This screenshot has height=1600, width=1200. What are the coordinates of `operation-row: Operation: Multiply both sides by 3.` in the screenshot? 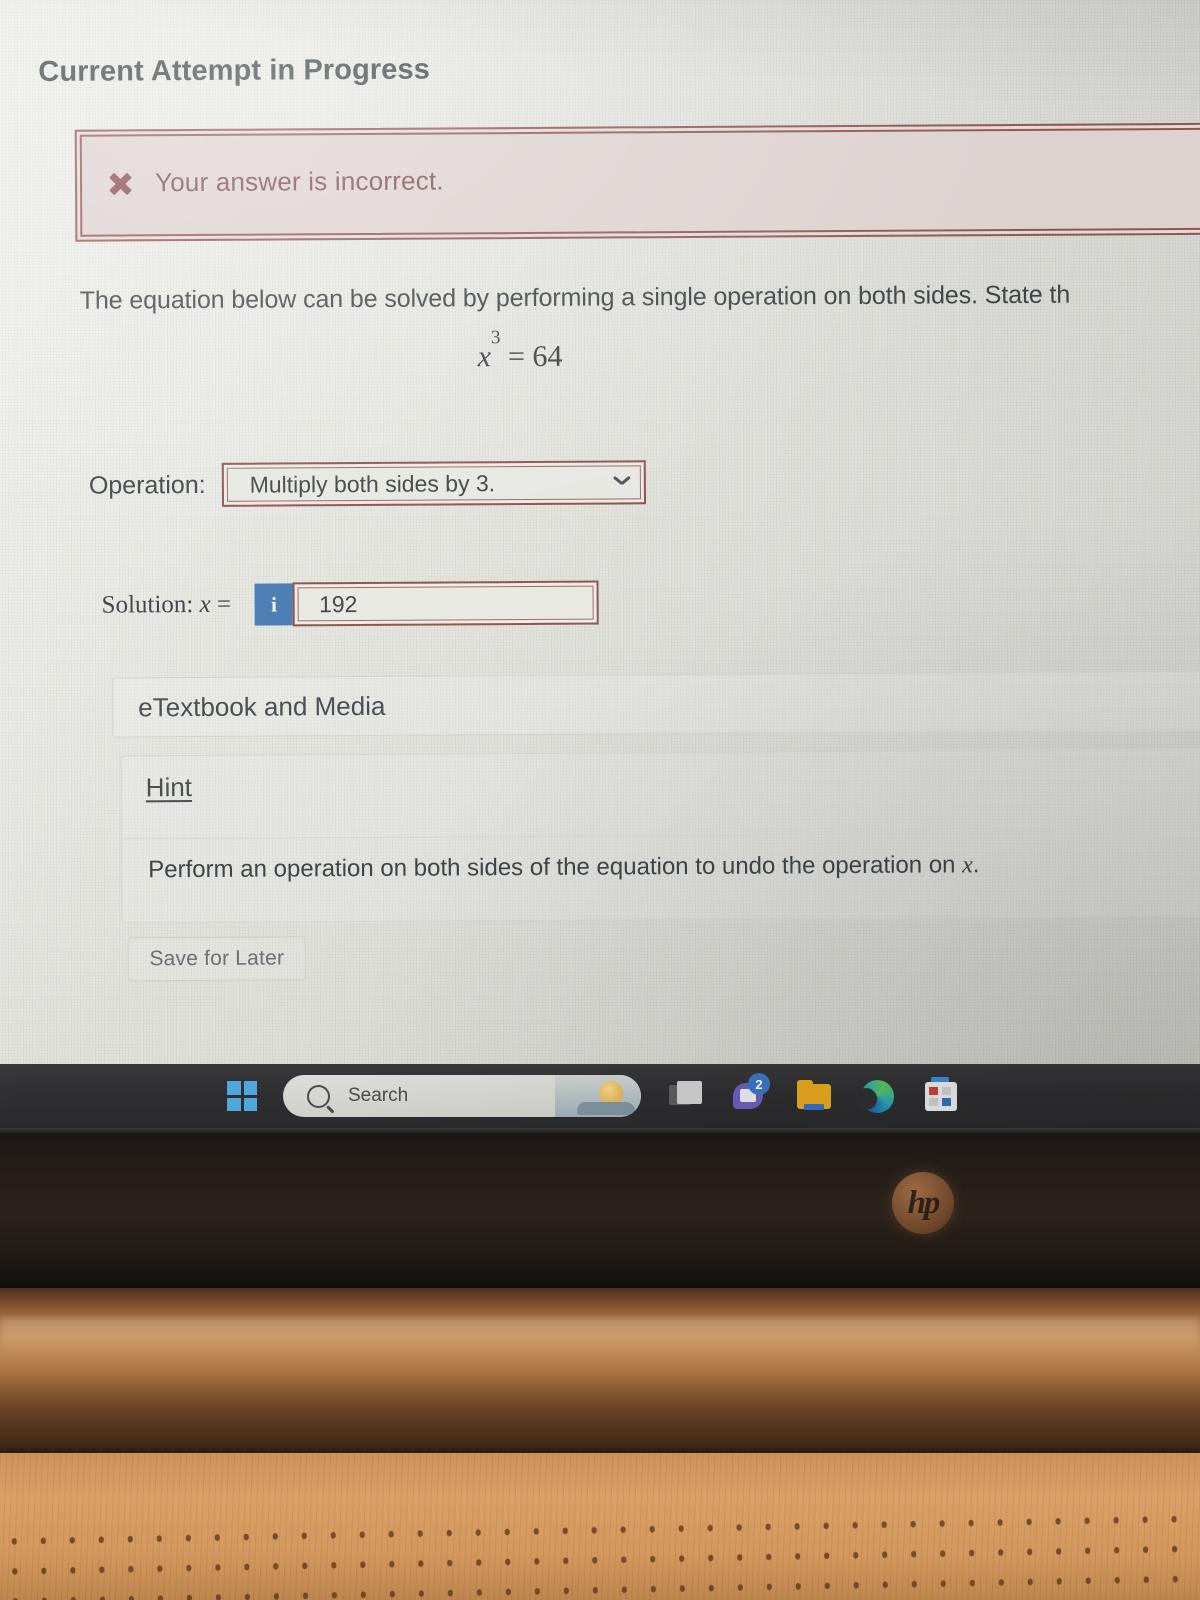 It's located at (367, 483).